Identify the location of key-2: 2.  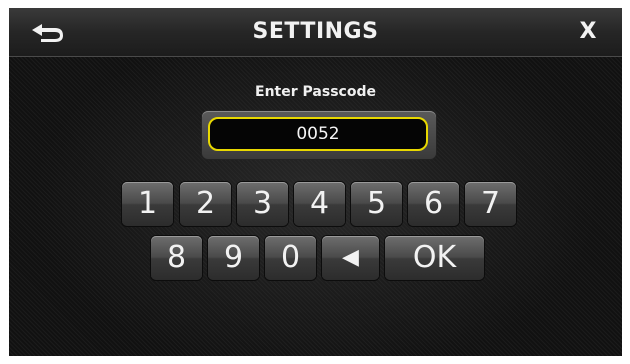
(205, 204).